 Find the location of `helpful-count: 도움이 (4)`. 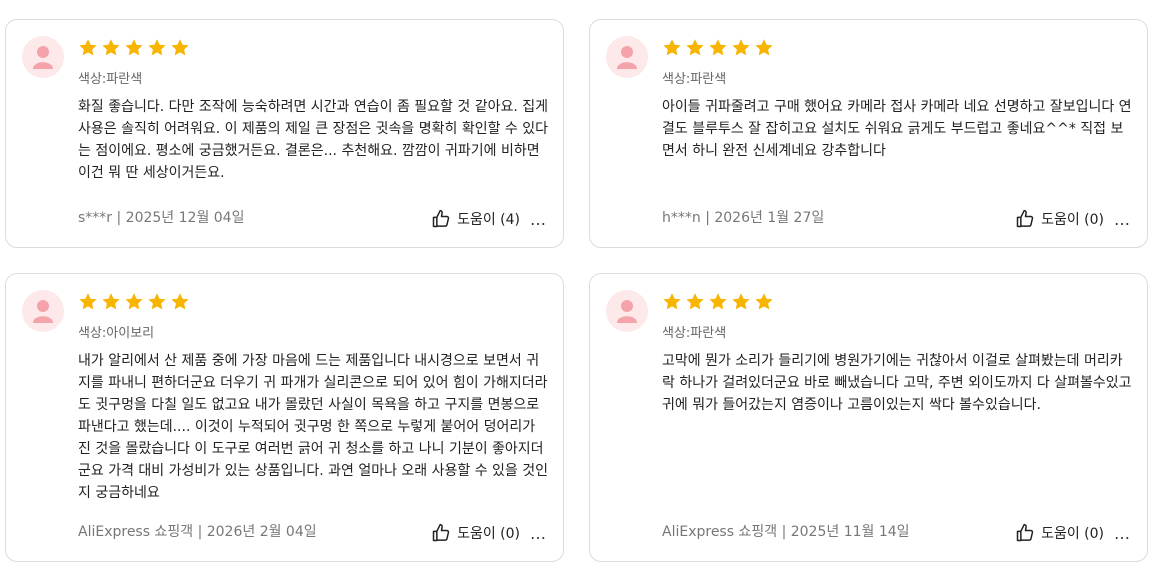

helpful-count: 도움이 (4) is located at coordinates (488, 220).